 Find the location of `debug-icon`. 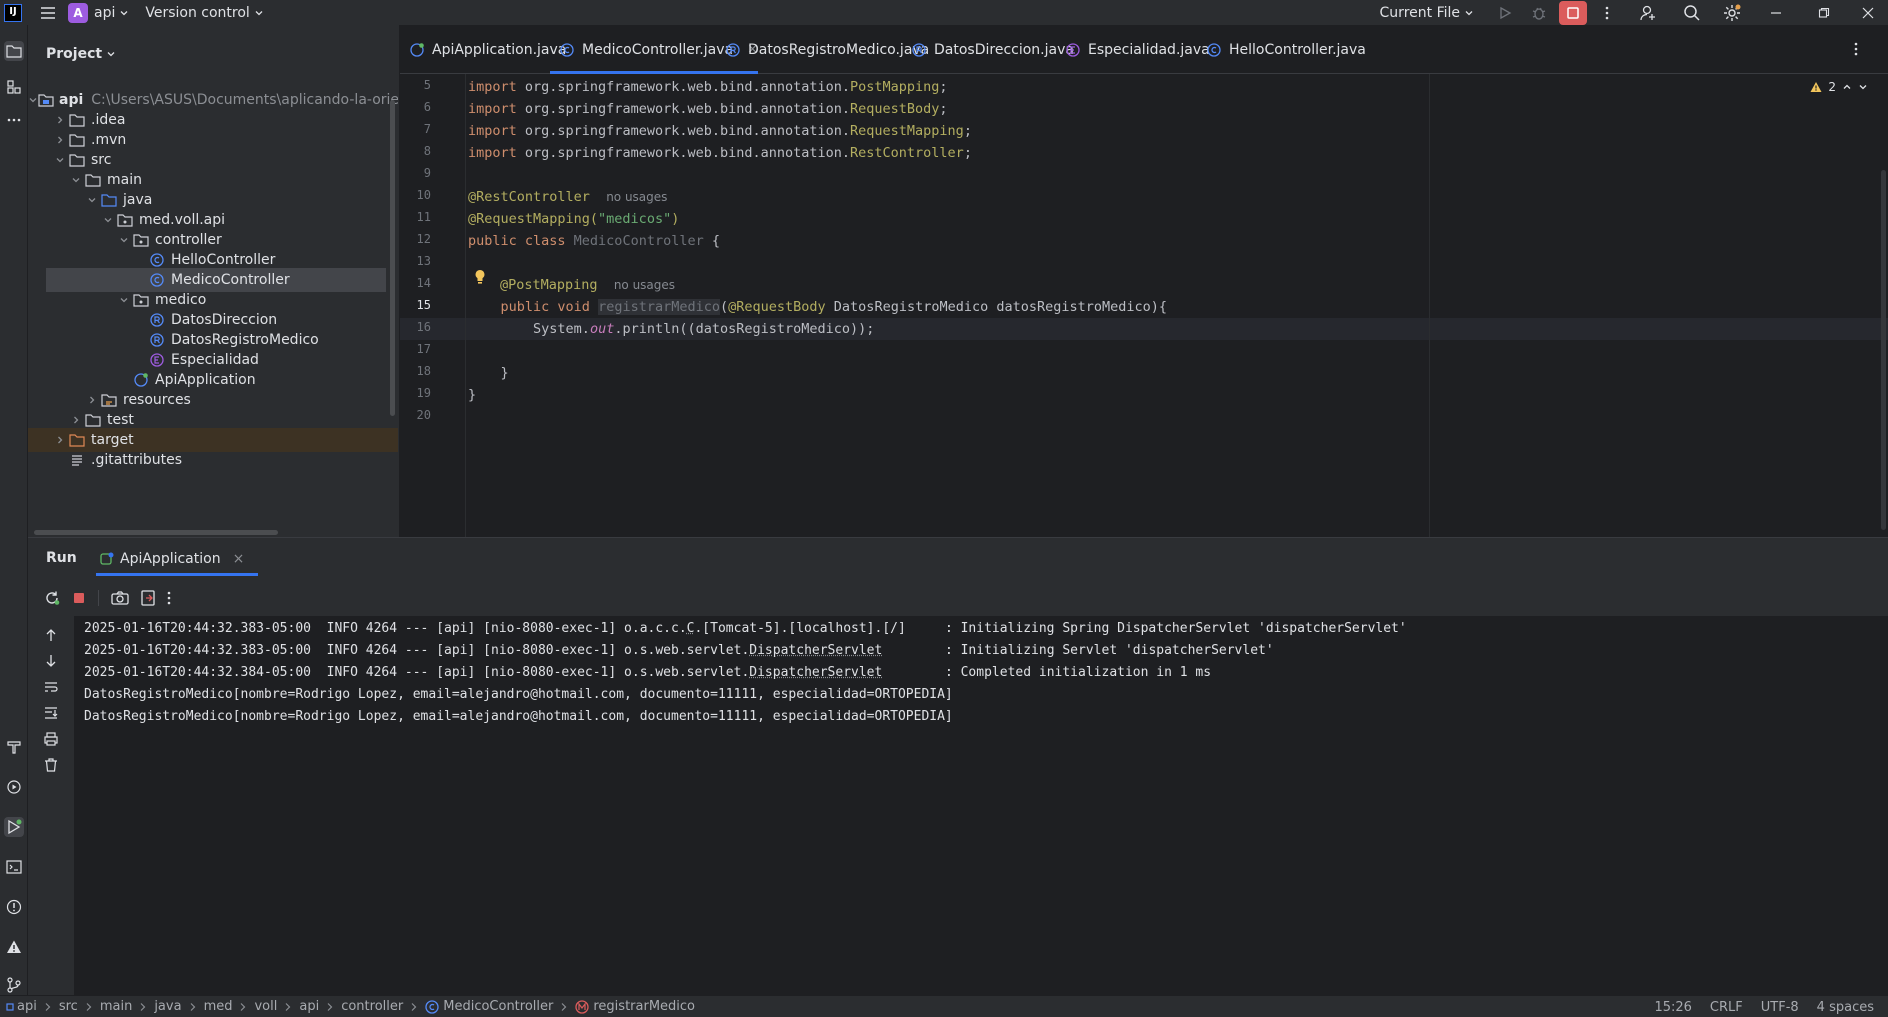

debug-icon is located at coordinates (1539, 12).